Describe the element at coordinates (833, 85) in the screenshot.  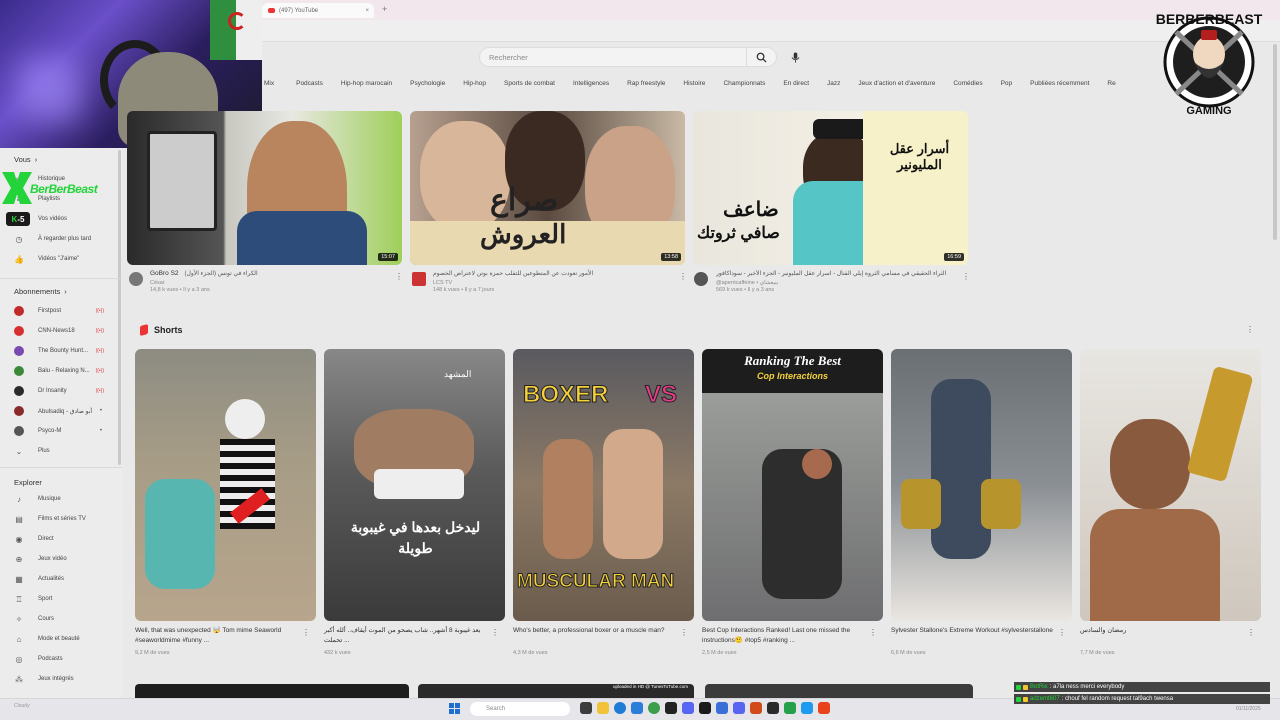
I see `chip: Jazz` at that location.